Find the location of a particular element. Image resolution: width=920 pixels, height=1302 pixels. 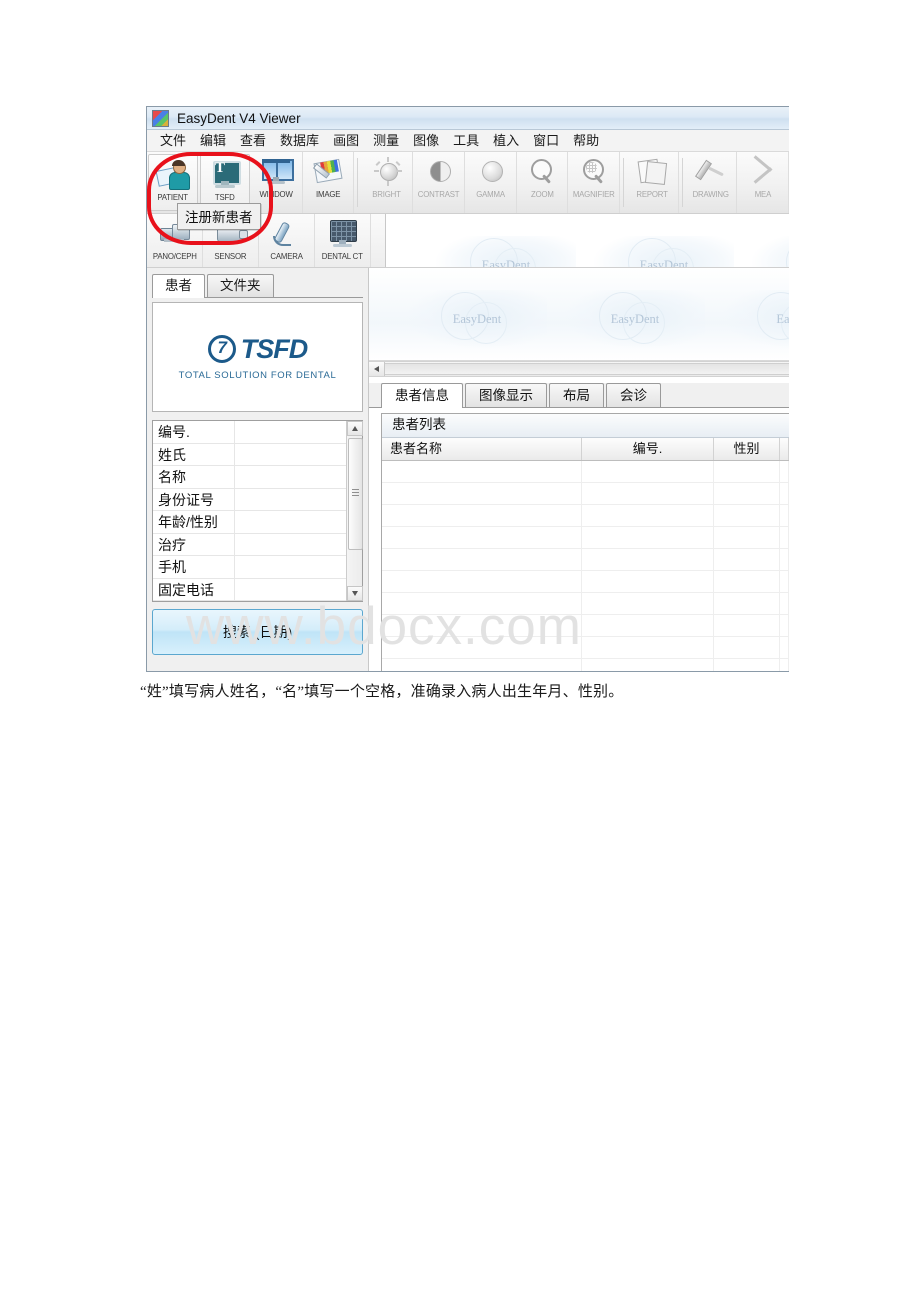

toolbar-label-tsfd: TSFD is located at coordinates (225, 197).